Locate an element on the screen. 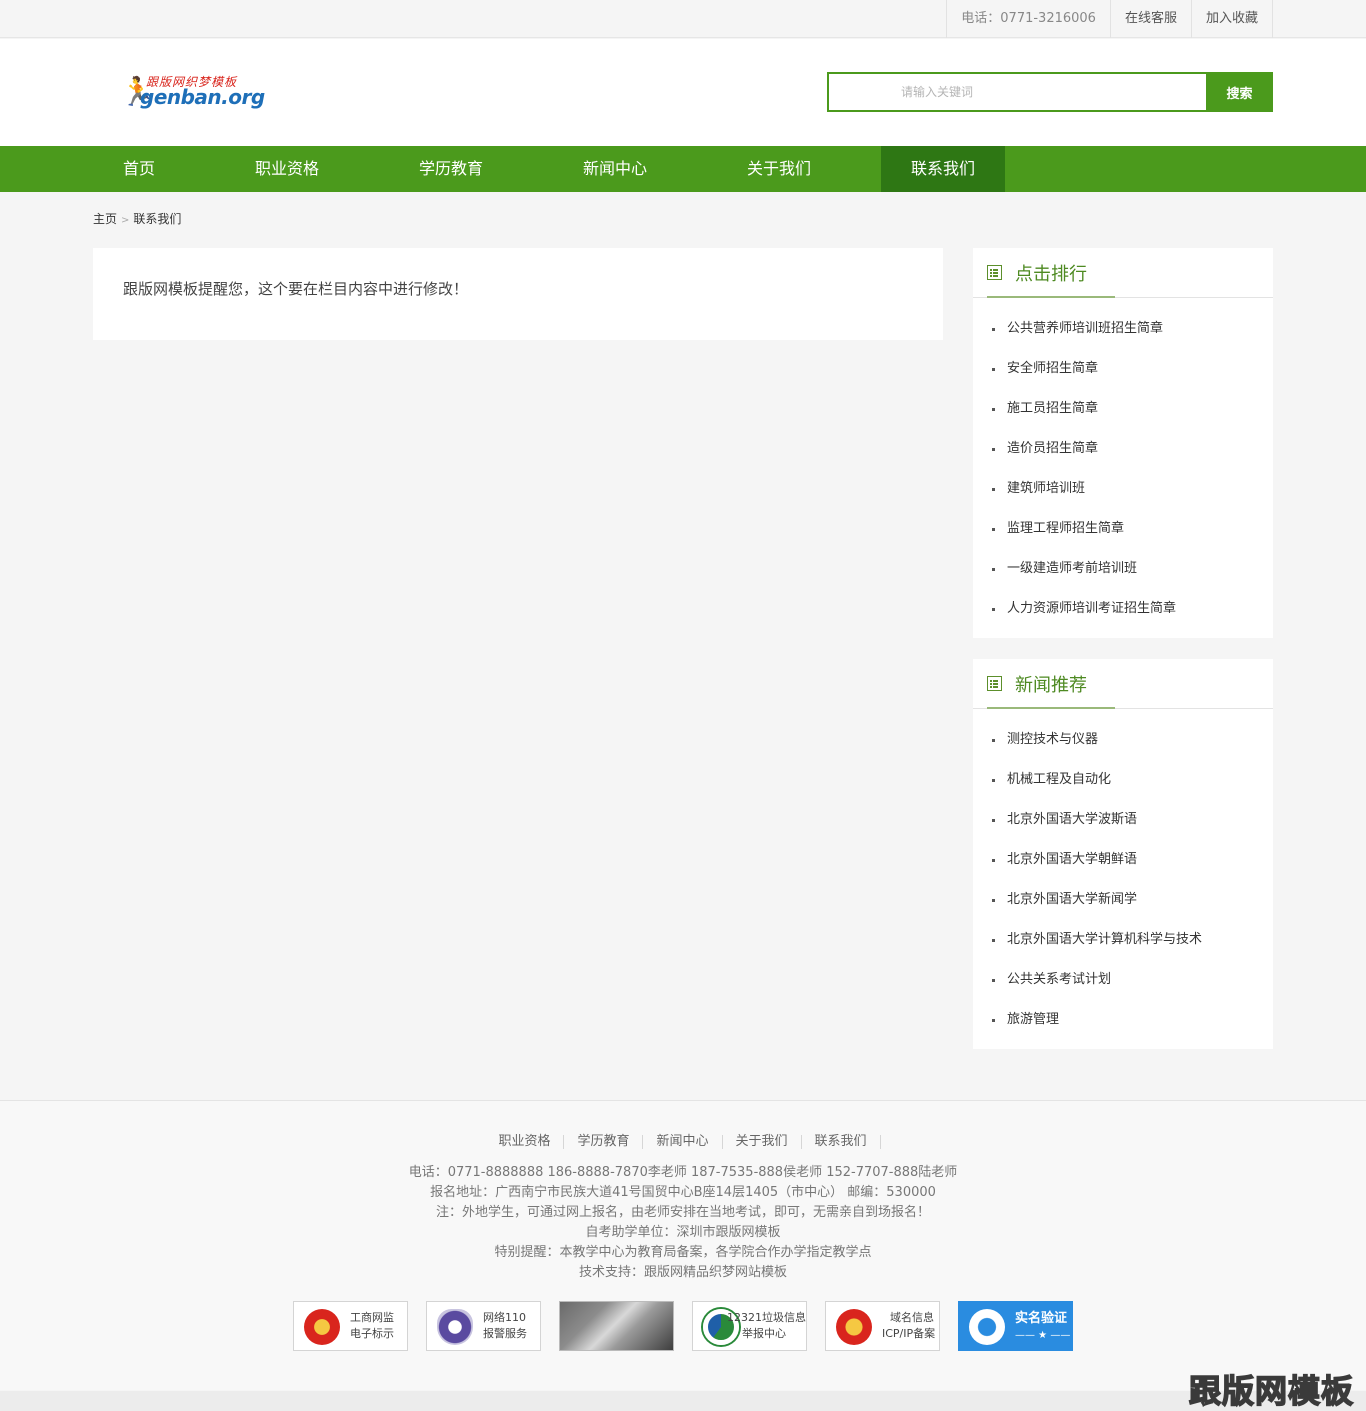 The image size is (1366, 1411). badge-business-monitor: 工商网监 电子标示 is located at coordinates (350, 1326).